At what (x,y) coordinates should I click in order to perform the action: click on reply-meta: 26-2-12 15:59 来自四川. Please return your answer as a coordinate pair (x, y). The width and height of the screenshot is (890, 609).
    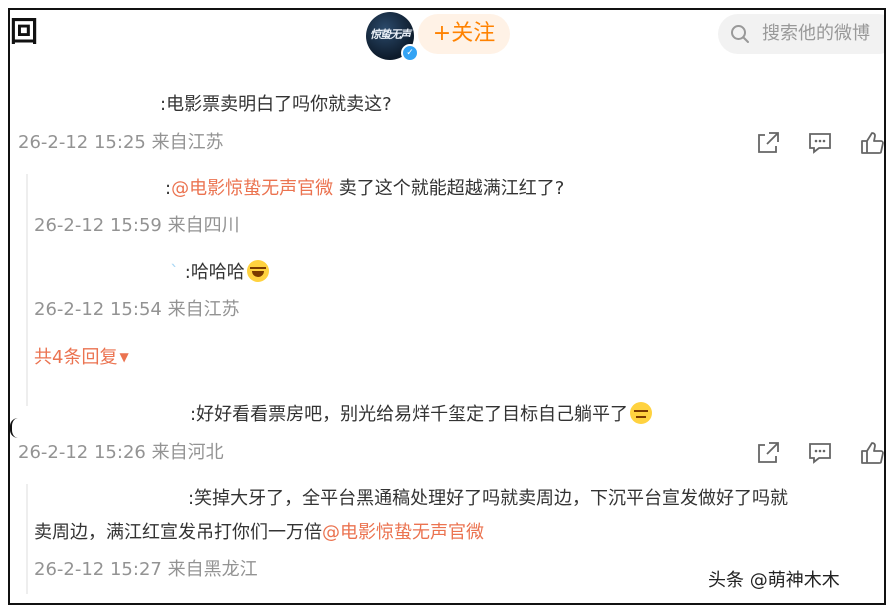
    Looking at the image, I should click on (137, 225).